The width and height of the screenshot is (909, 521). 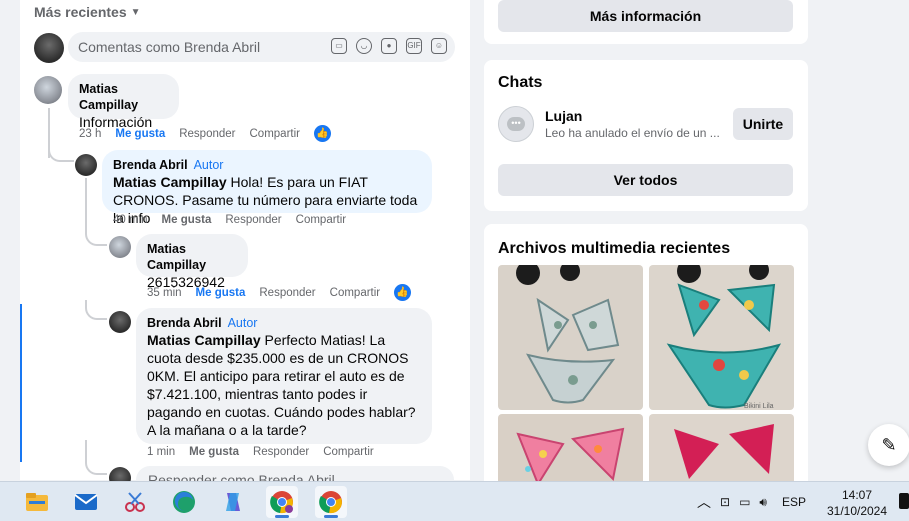 I want to click on caret-down-icon: ▼, so click(x=135, y=12).